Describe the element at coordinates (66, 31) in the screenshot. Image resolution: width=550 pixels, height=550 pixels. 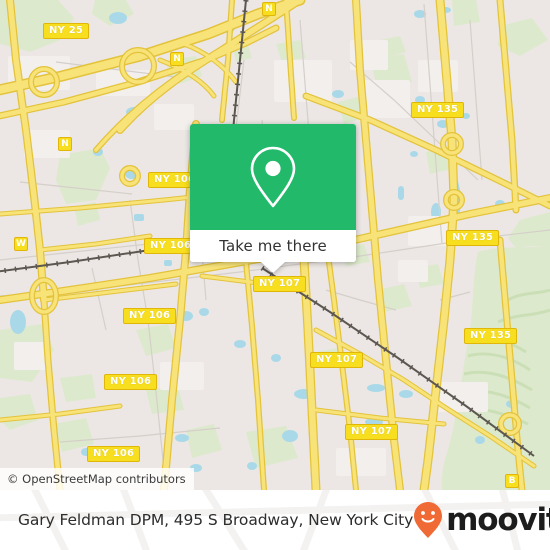
I see `route-shield: NY 25` at that location.